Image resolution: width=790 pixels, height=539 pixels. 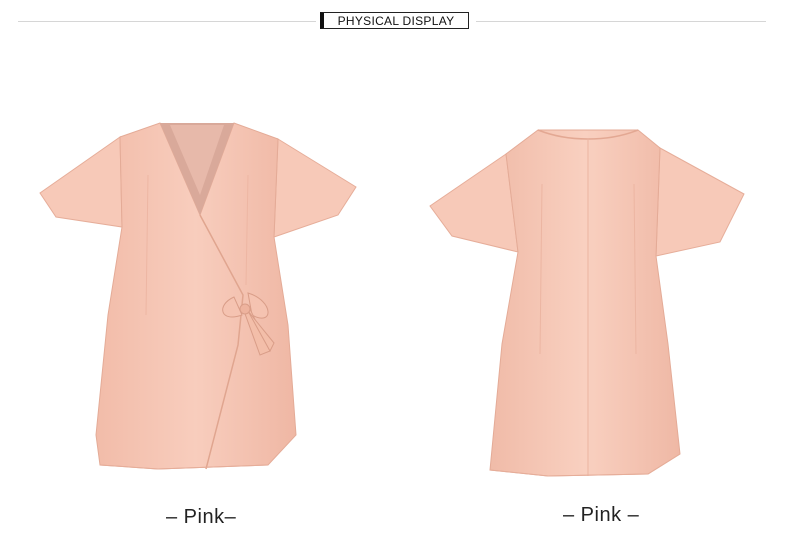 What do you see at coordinates (167, 21) in the screenshot?
I see `header-rule-left` at bounding box center [167, 21].